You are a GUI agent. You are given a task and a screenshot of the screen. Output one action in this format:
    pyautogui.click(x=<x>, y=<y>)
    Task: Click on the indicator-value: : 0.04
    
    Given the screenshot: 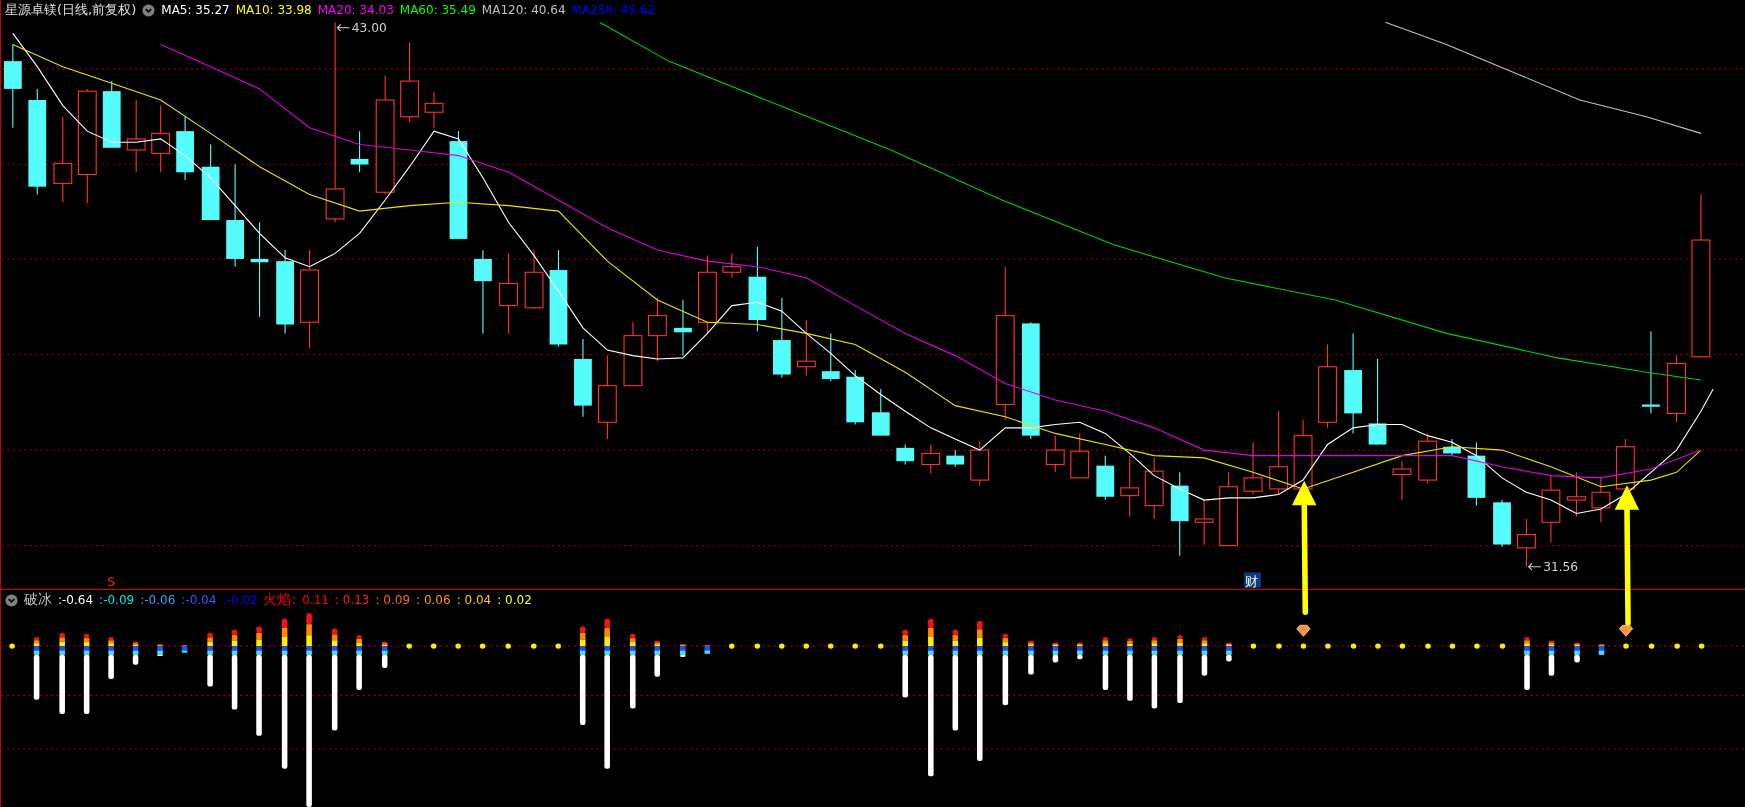 What is the action you would take?
    pyautogui.click(x=474, y=600)
    